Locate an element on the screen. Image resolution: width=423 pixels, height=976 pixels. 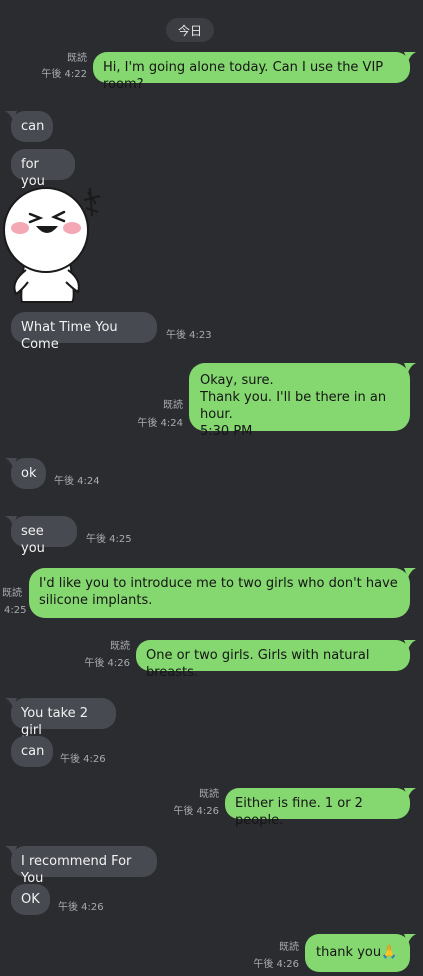
message-time: 午後 4:22 is located at coordinates (64, 74).